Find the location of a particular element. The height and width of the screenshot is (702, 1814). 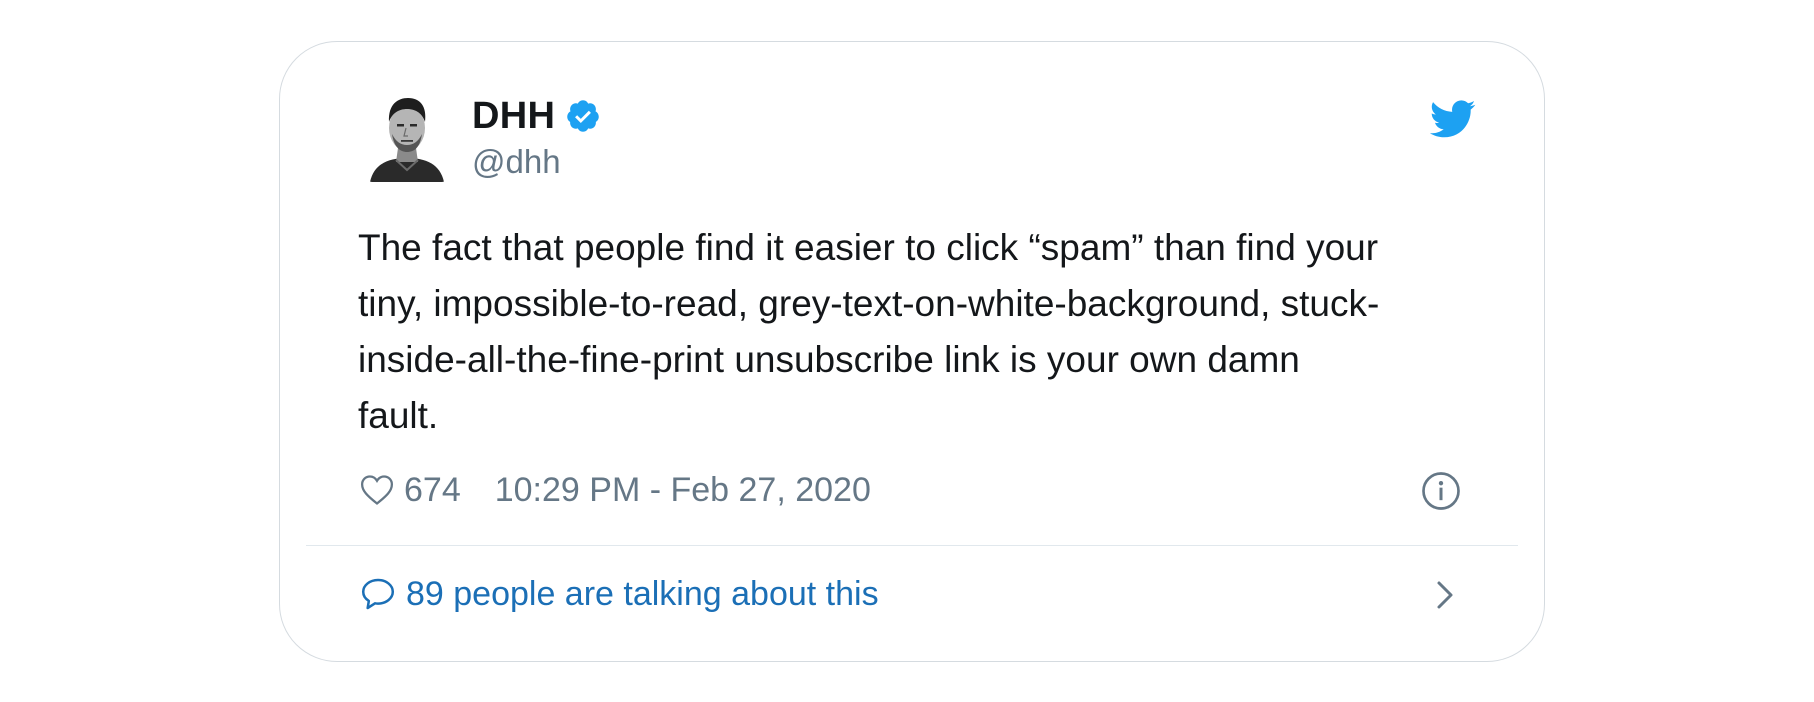

tweet-timestamp: 10:29 PM - Feb 27, 2020 is located at coordinates (683, 490).